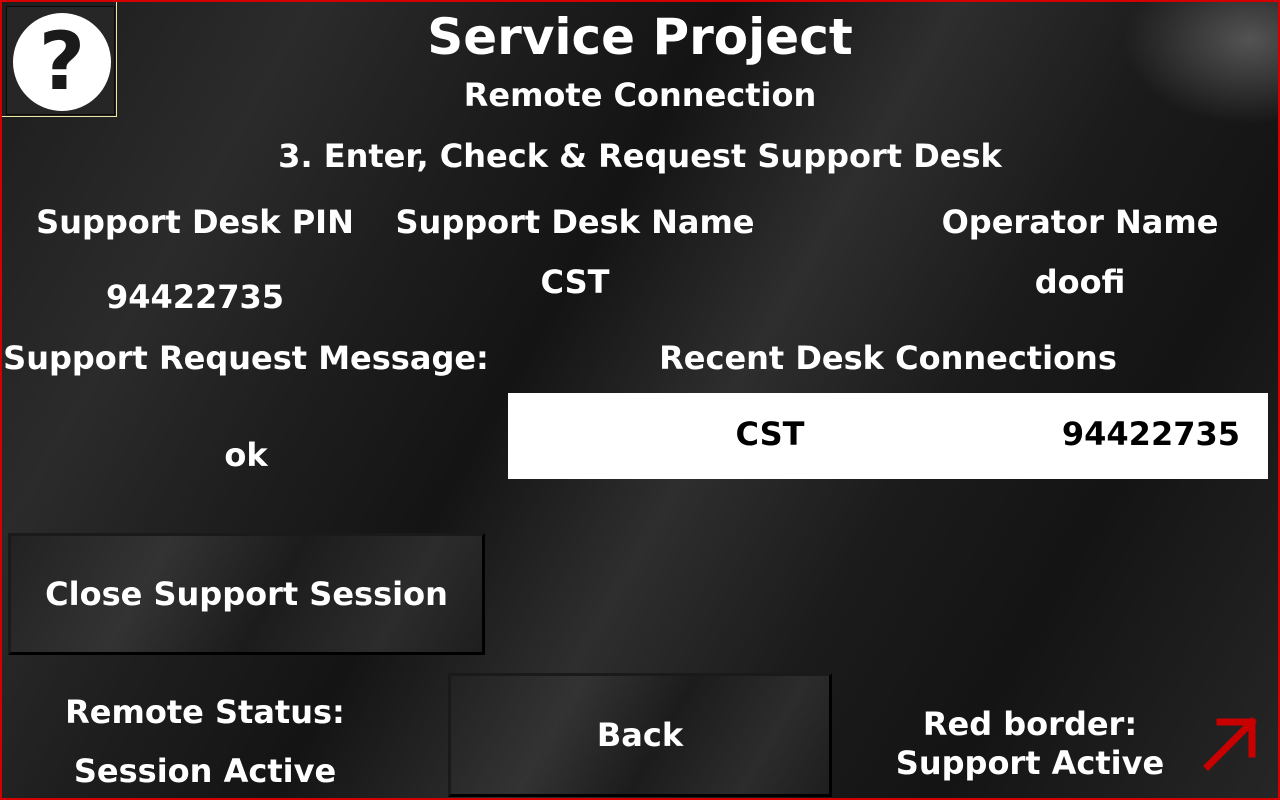 This screenshot has width=1280, height=800. I want to click on list-item: CST 94422735, so click(888, 436).